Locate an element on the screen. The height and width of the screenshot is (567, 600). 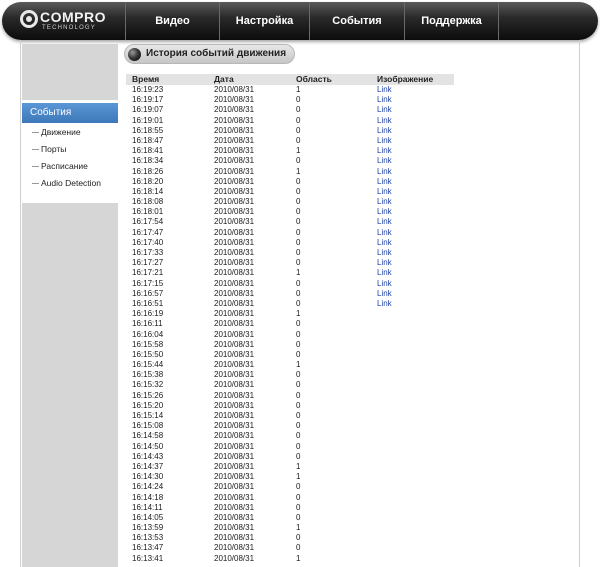
table-row: 16:14:18 2010/08/31 0 is located at coordinates (296, 498).